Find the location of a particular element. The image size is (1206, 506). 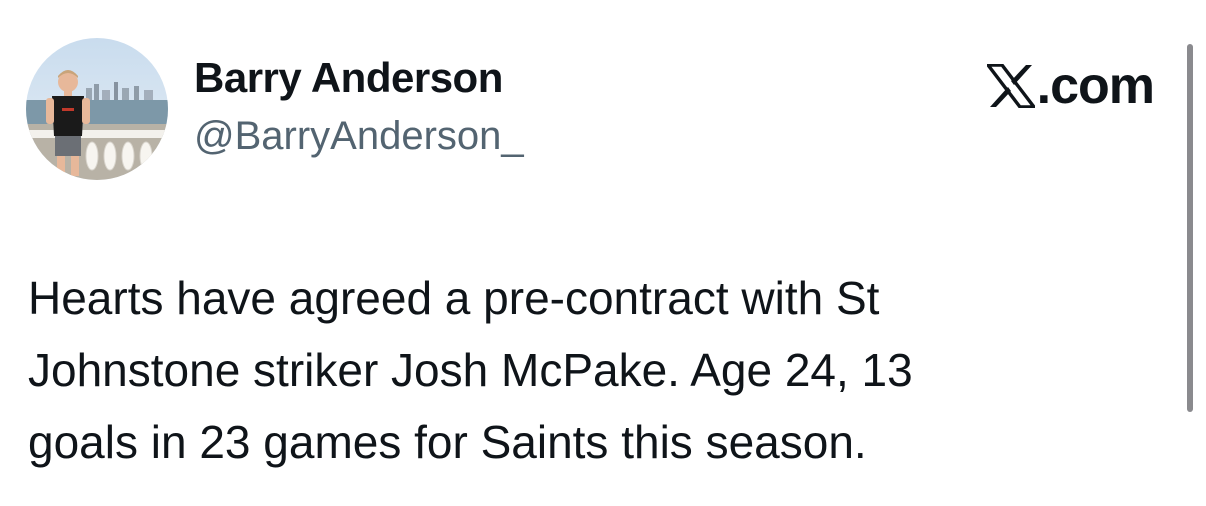

avatar is located at coordinates (97, 109).